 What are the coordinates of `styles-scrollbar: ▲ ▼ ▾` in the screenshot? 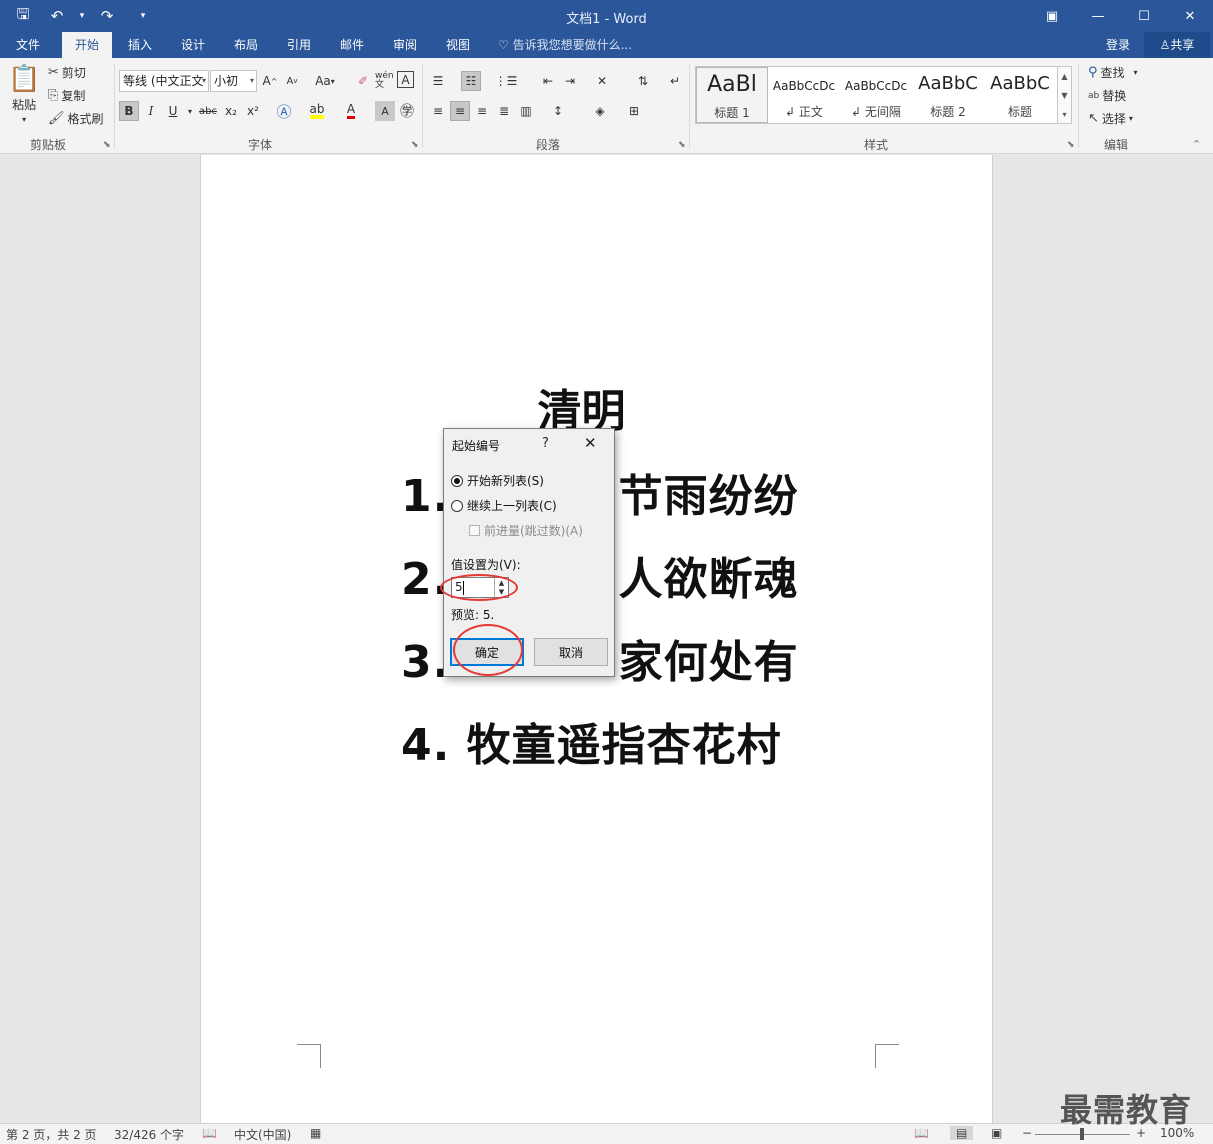 It's located at (1065, 95).